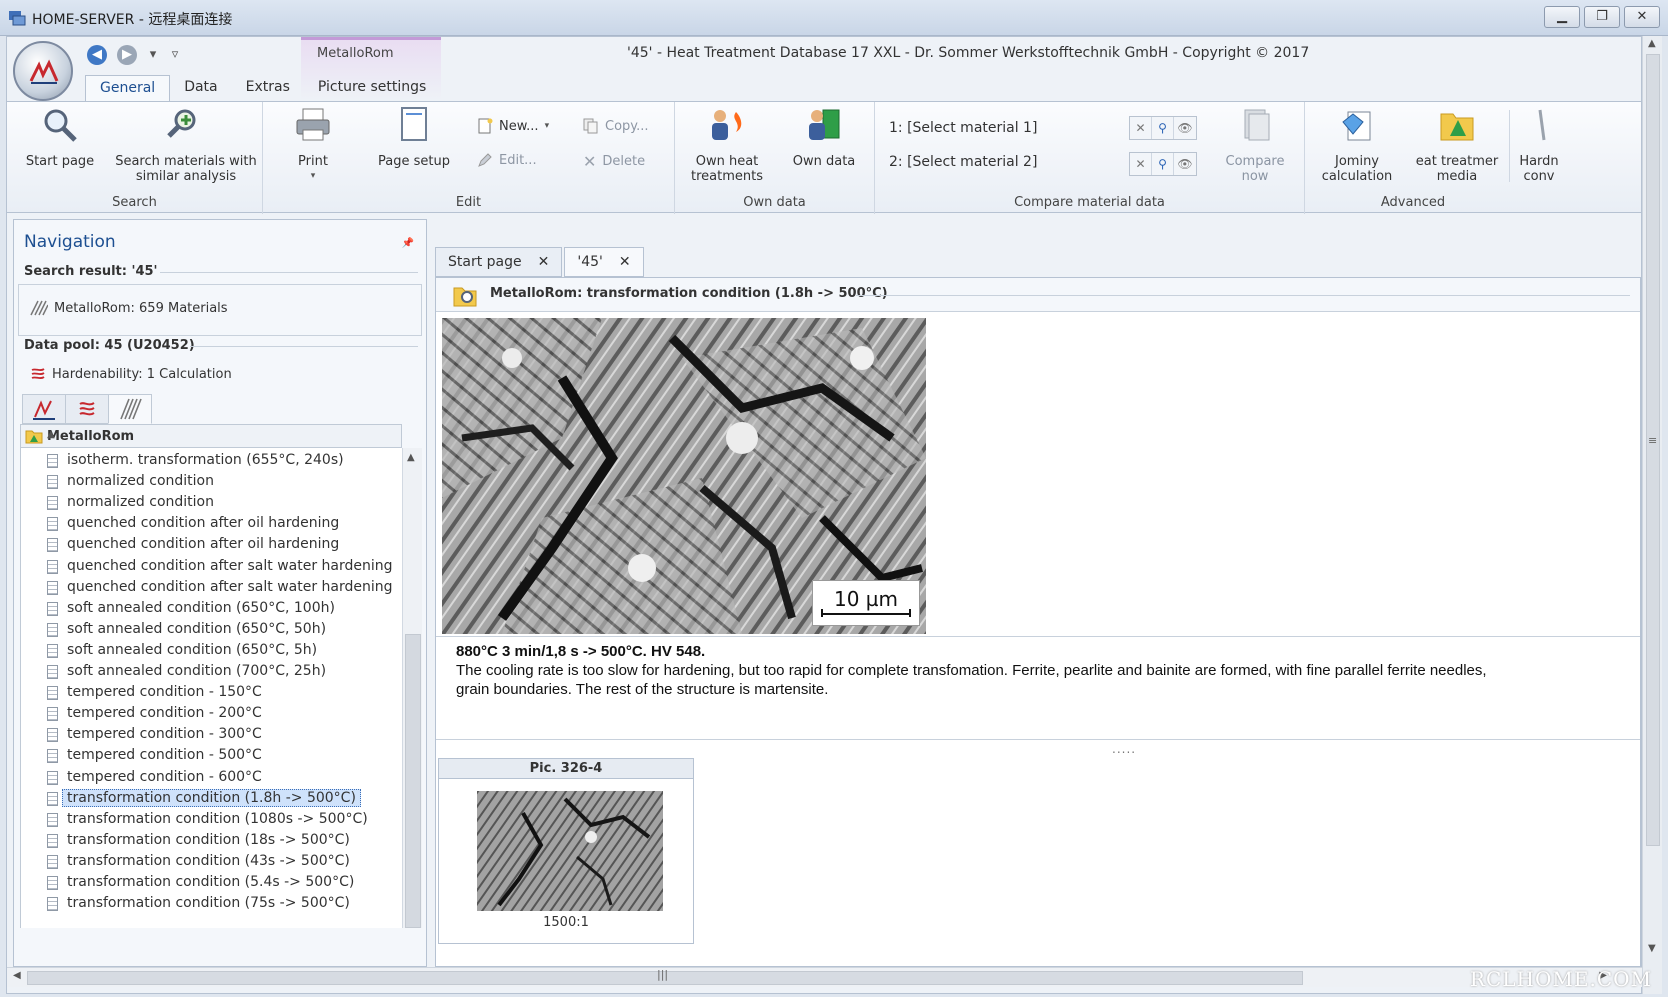  What do you see at coordinates (1652, 948) in the screenshot?
I see `scroll-down-icon: ▼` at bounding box center [1652, 948].